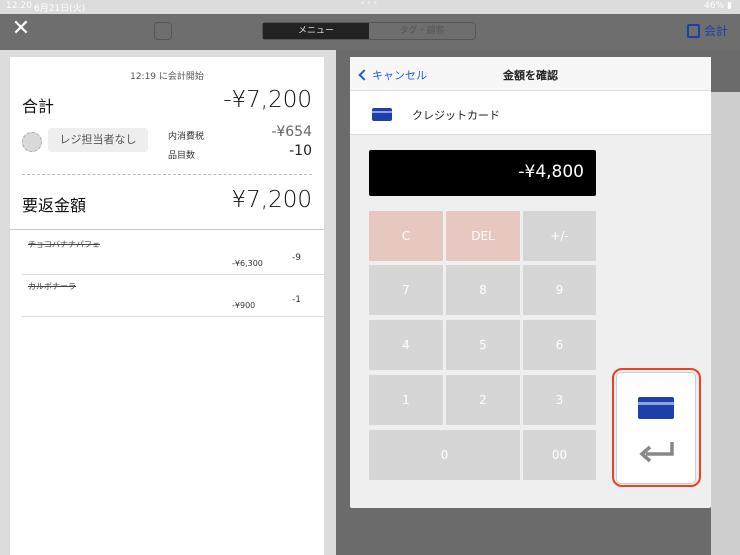 This screenshot has width=740, height=555. Describe the element at coordinates (60, 9) in the screenshot. I see `status-date: 6月21日(火)` at that location.